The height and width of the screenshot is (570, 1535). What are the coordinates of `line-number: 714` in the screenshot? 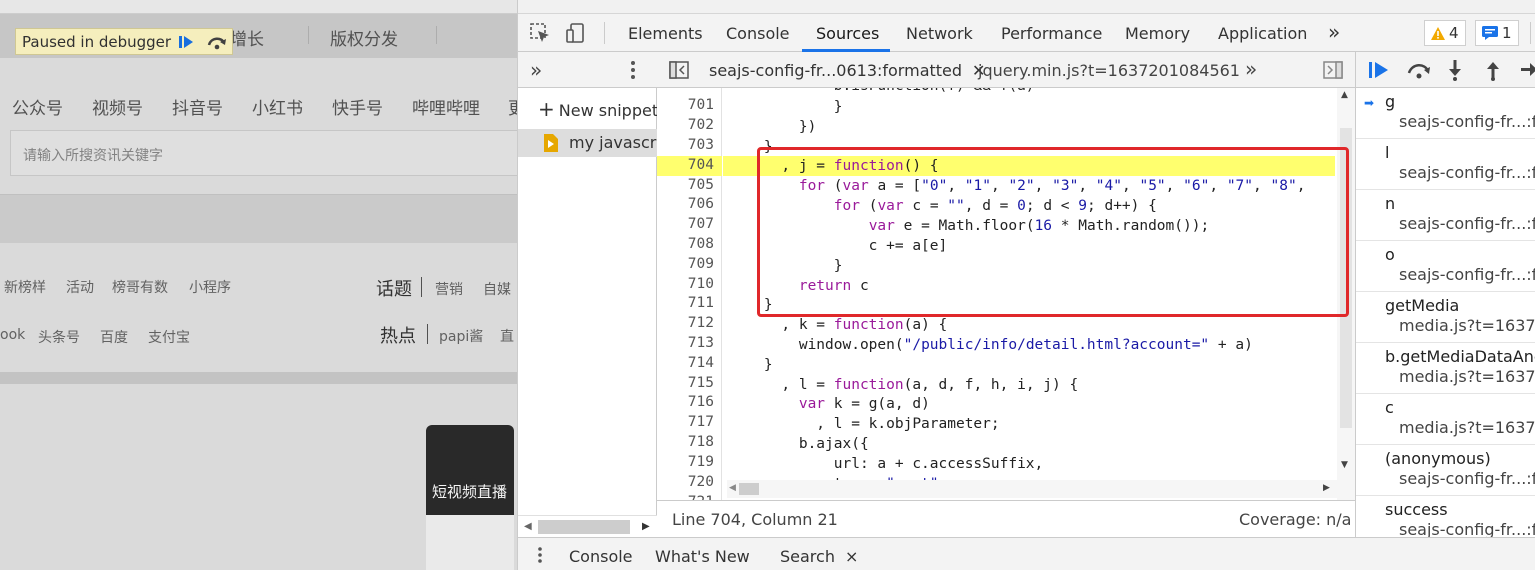 It's located at (701, 363).